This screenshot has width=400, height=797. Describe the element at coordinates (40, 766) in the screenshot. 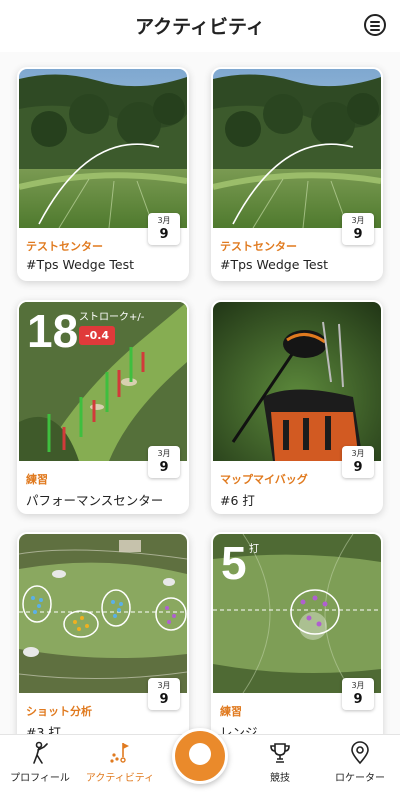

I see `tab-profile: プロフィール` at that location.